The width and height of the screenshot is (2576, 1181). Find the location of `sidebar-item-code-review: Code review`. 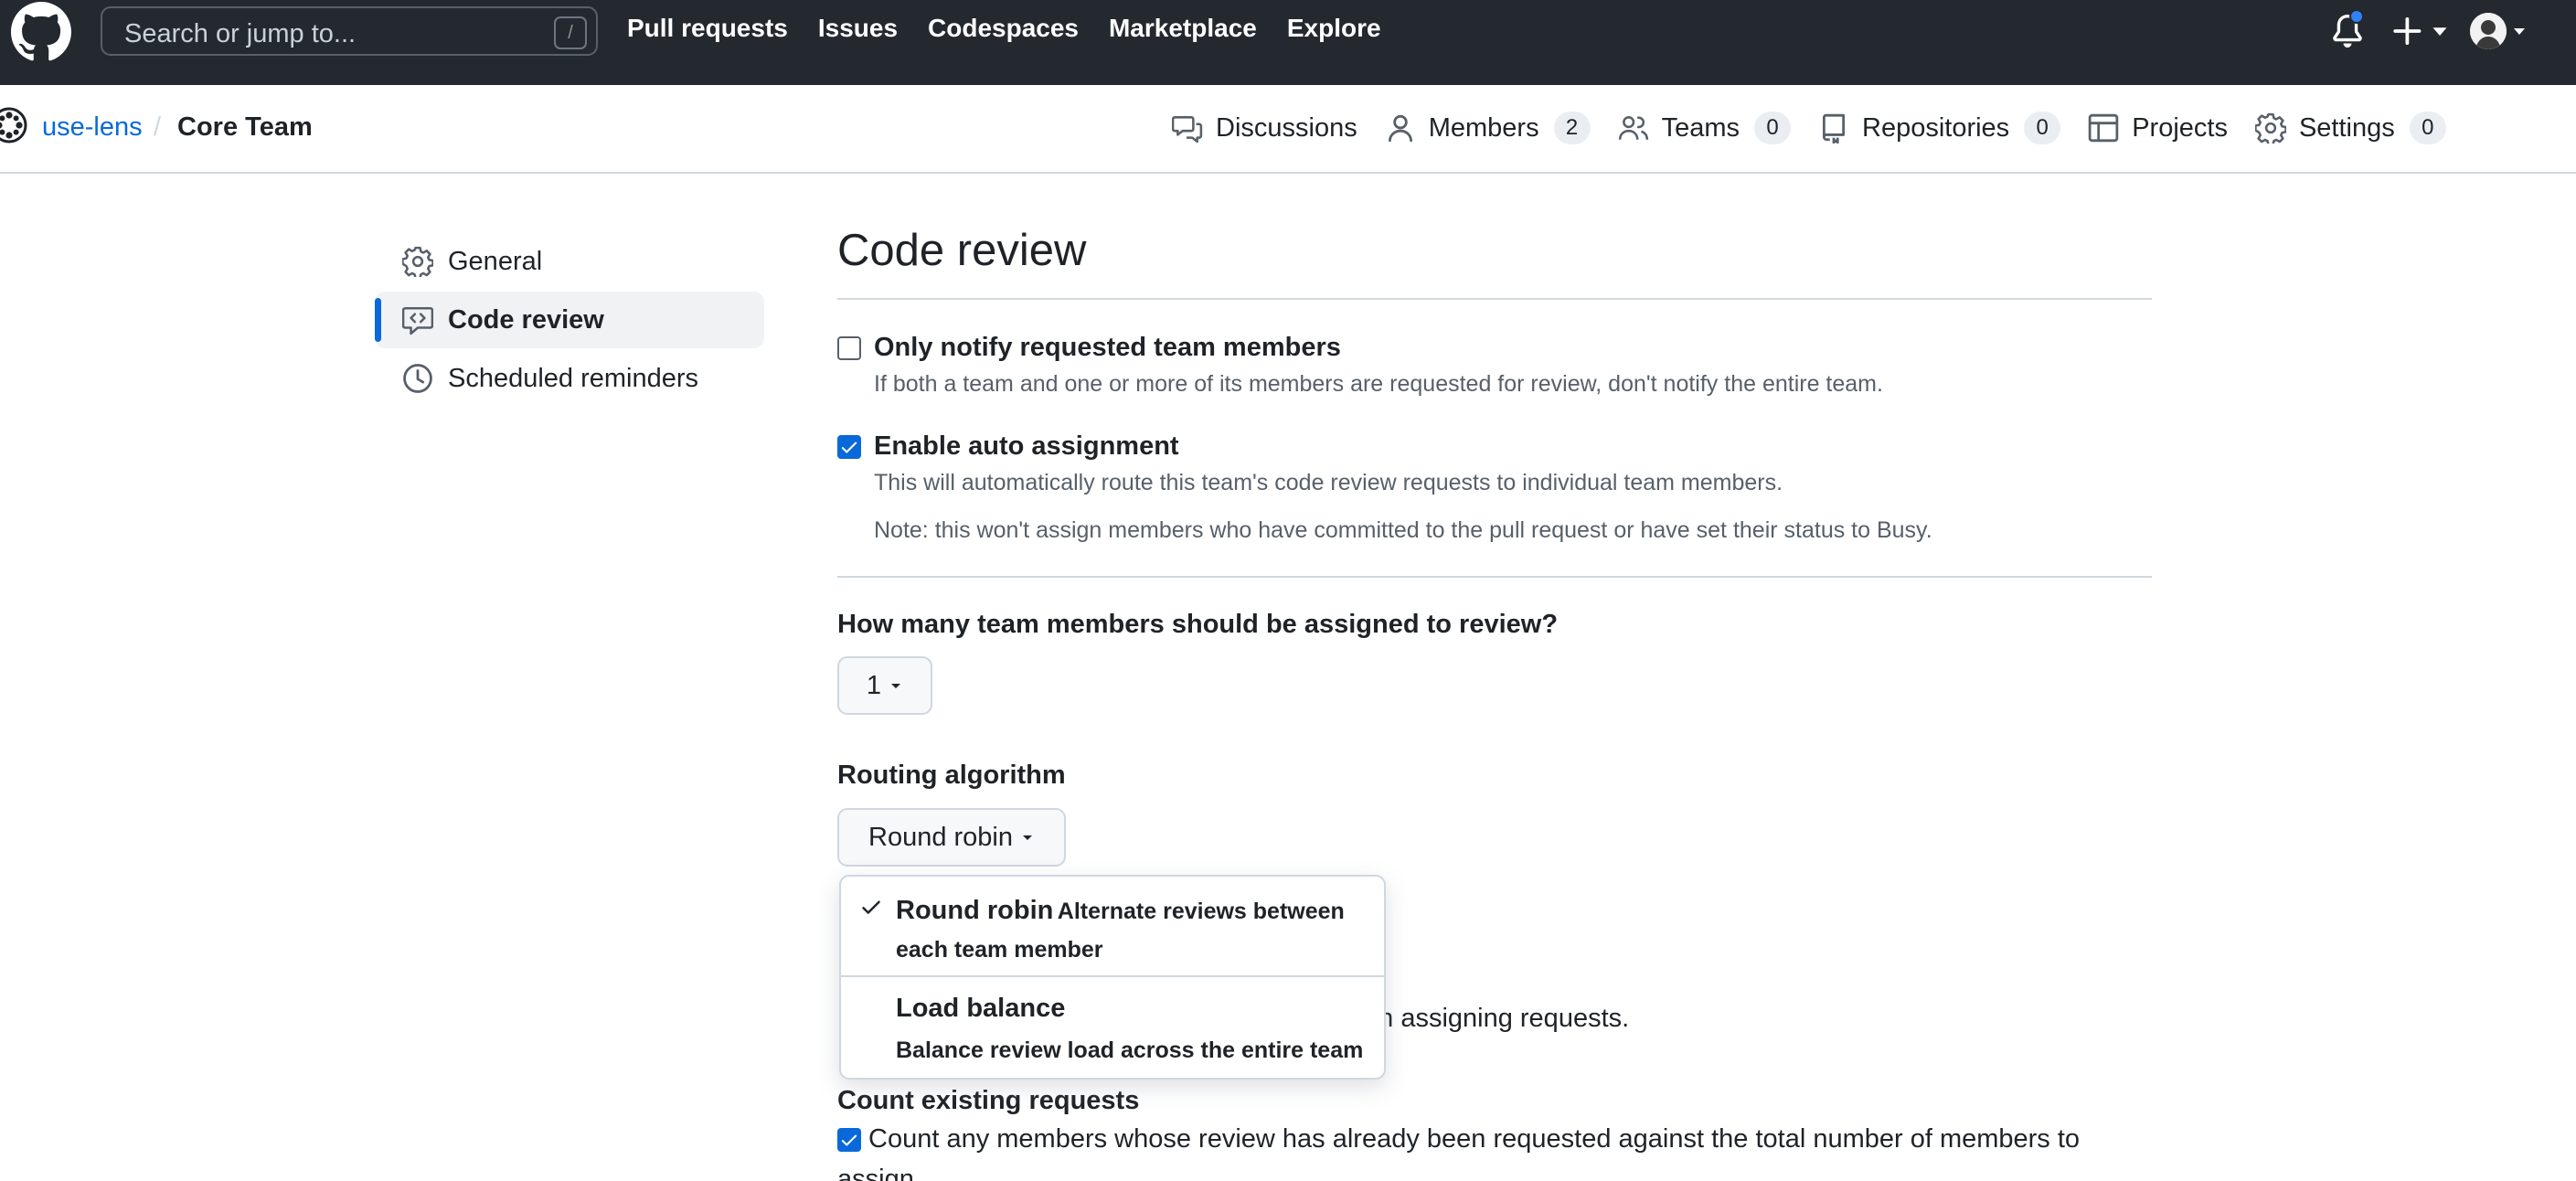

sidebar-item-code-review: Code review is located at coordinates (569, 320).